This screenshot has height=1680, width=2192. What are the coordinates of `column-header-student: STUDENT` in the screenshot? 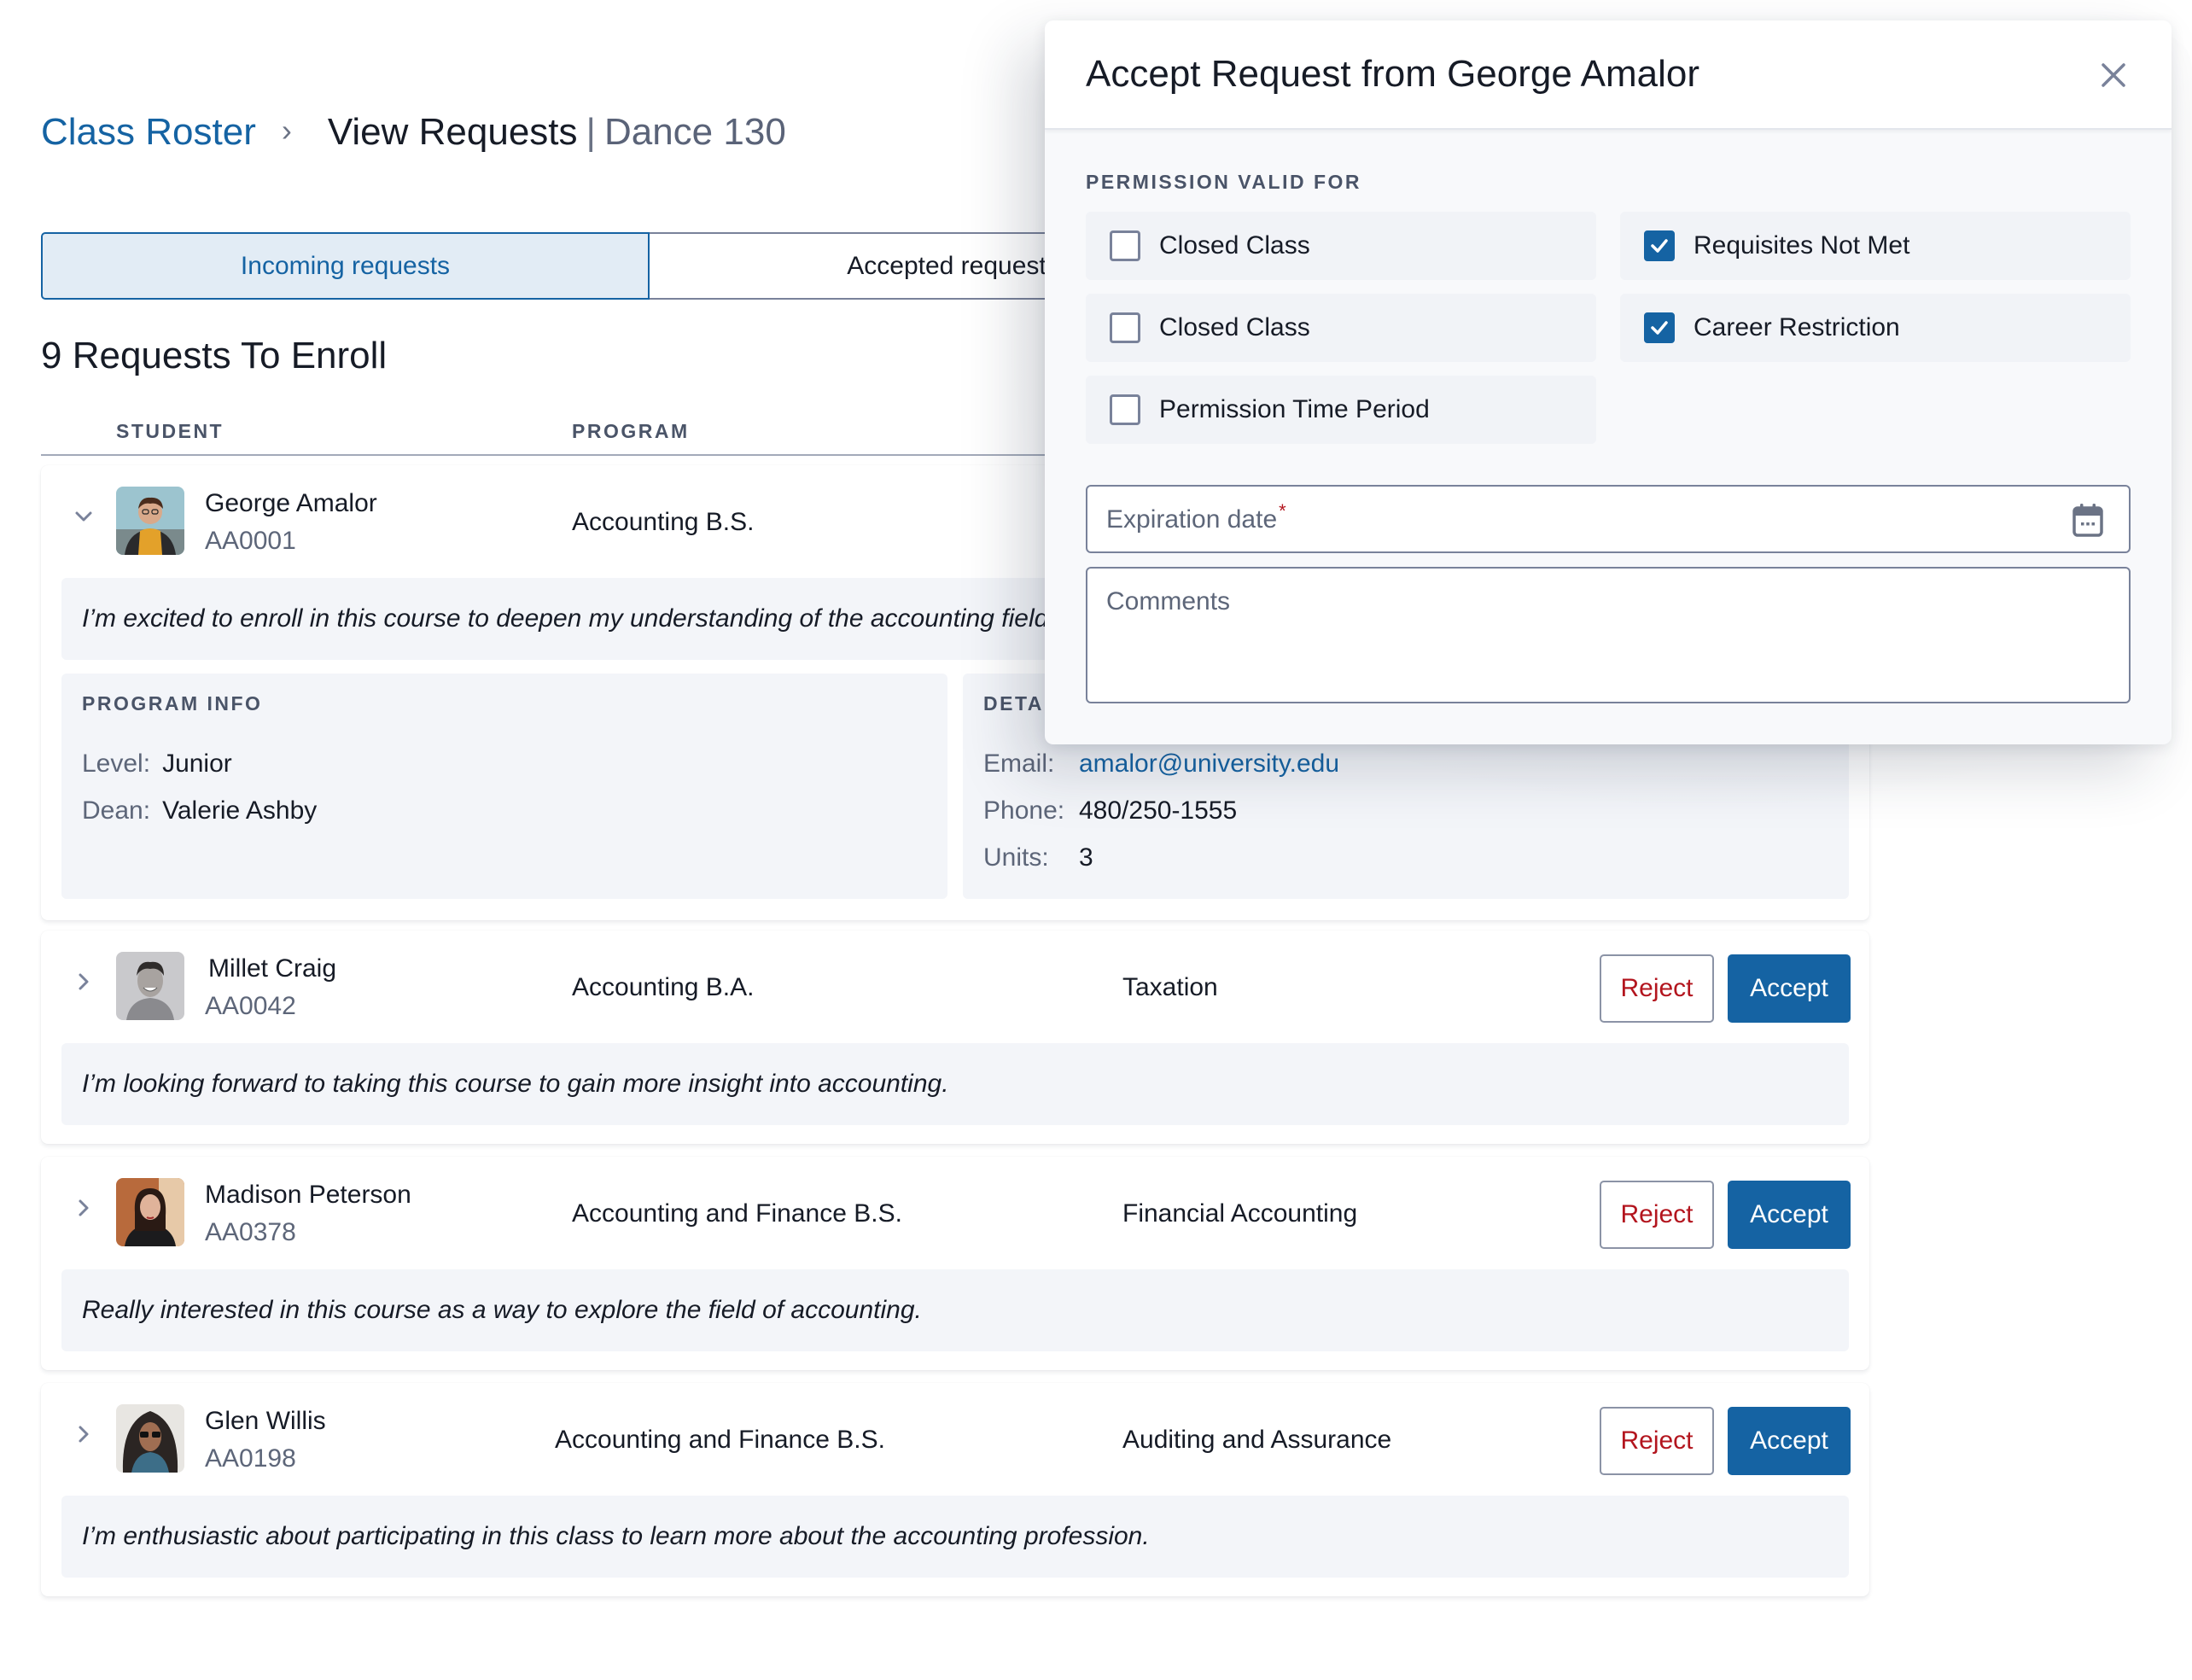 It's located at (170, 431).